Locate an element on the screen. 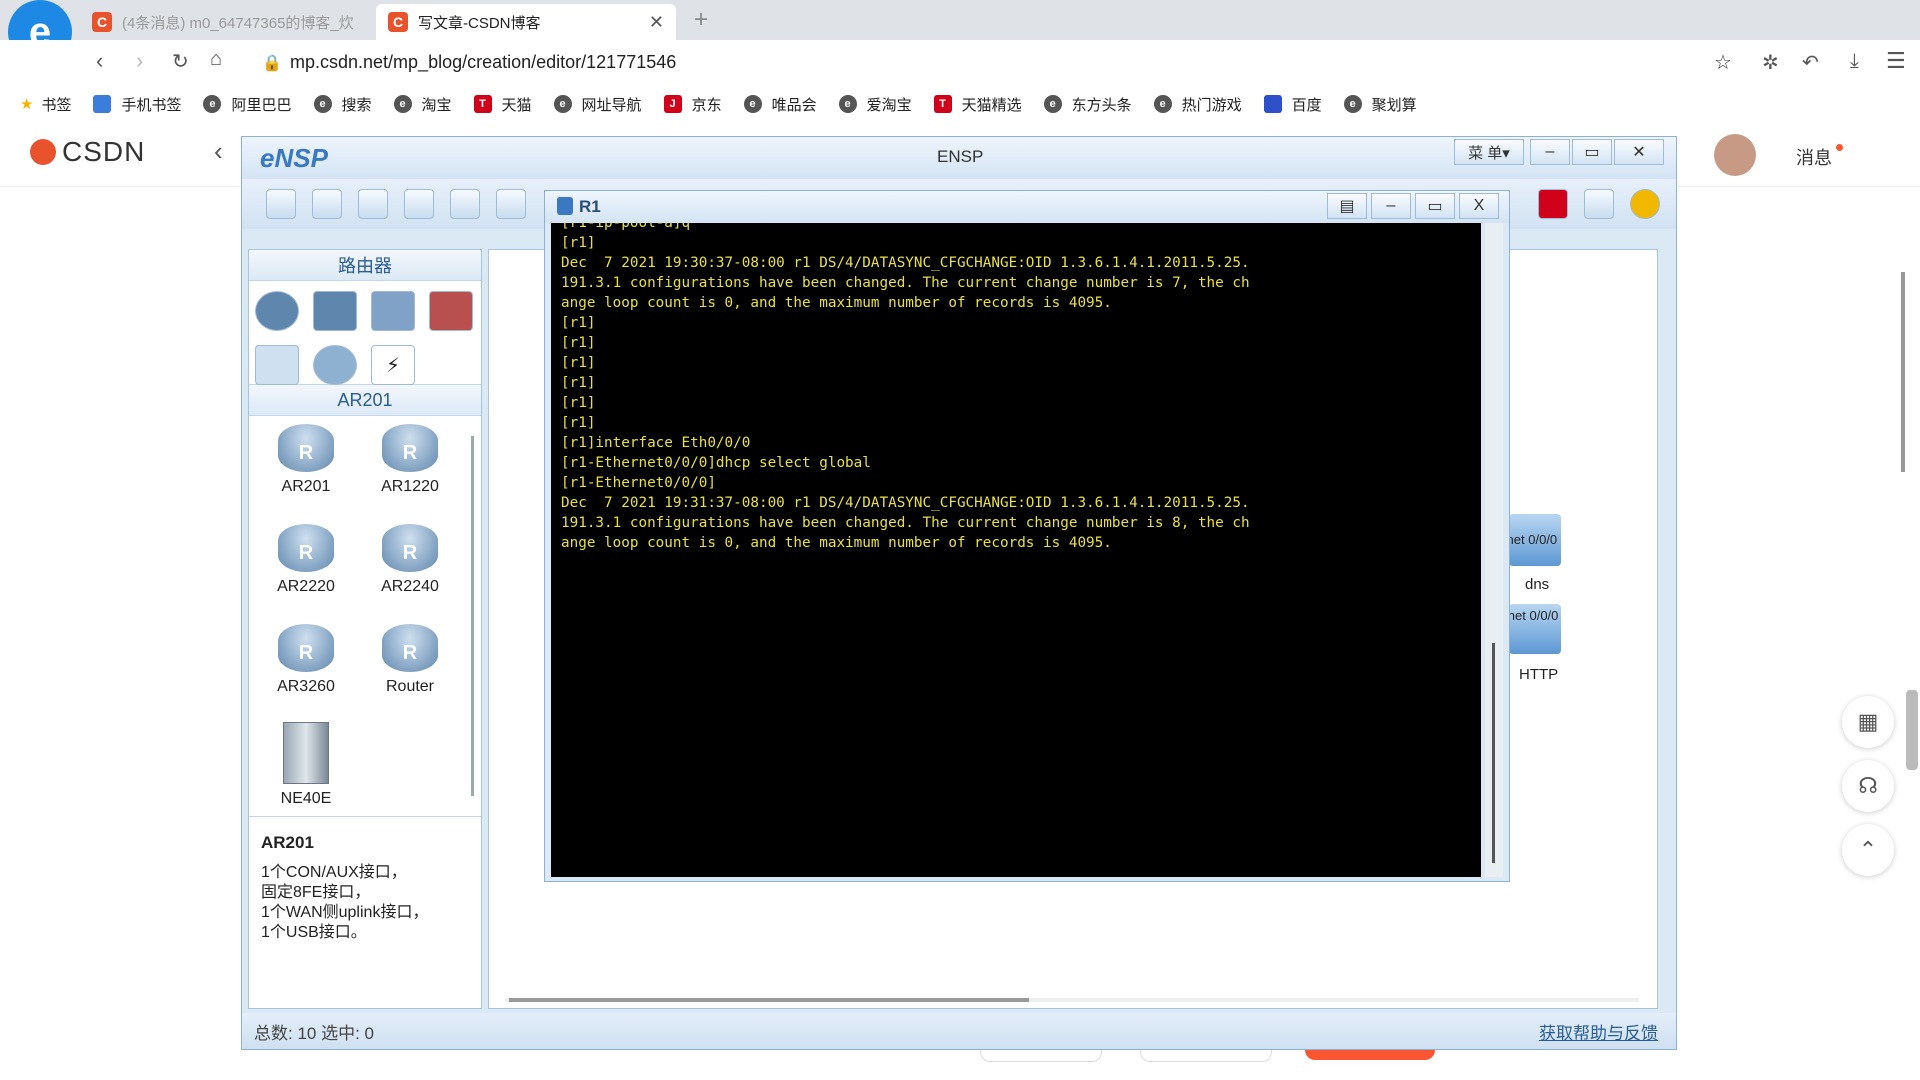 The image size is (1920, 1080). messages-link: 消息 is located at coordinates (1814, 157).